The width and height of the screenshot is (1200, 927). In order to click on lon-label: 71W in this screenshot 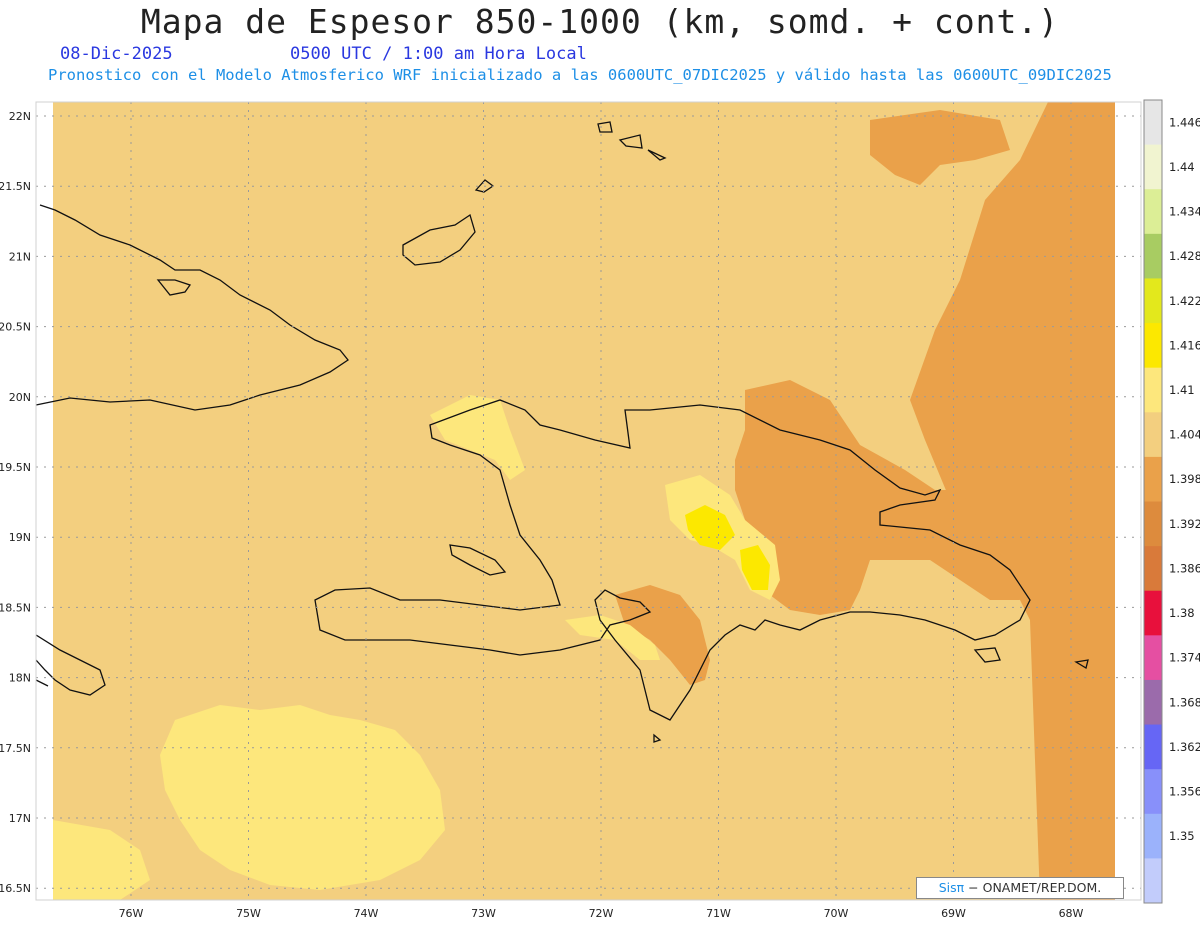, I will do `click(718, 913)`.